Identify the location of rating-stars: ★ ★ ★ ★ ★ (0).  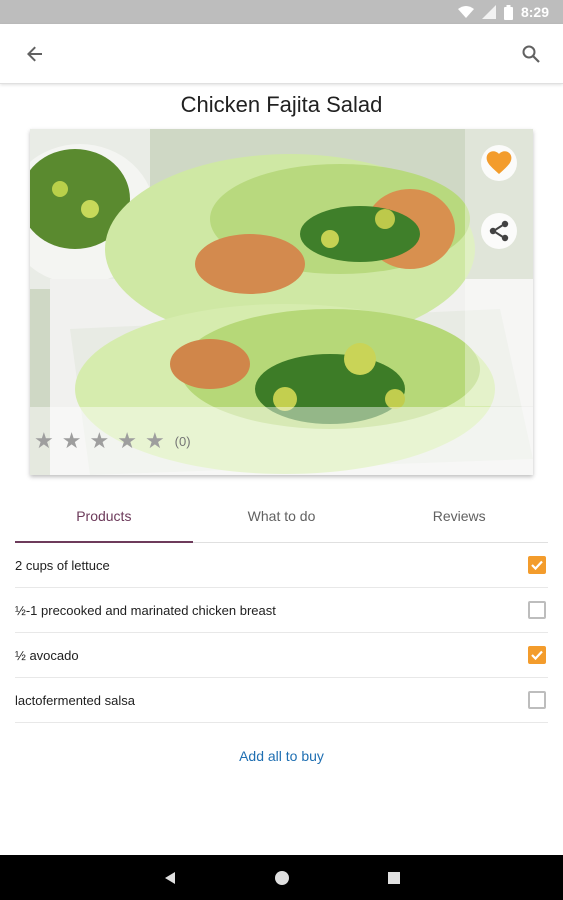
(112, 441).